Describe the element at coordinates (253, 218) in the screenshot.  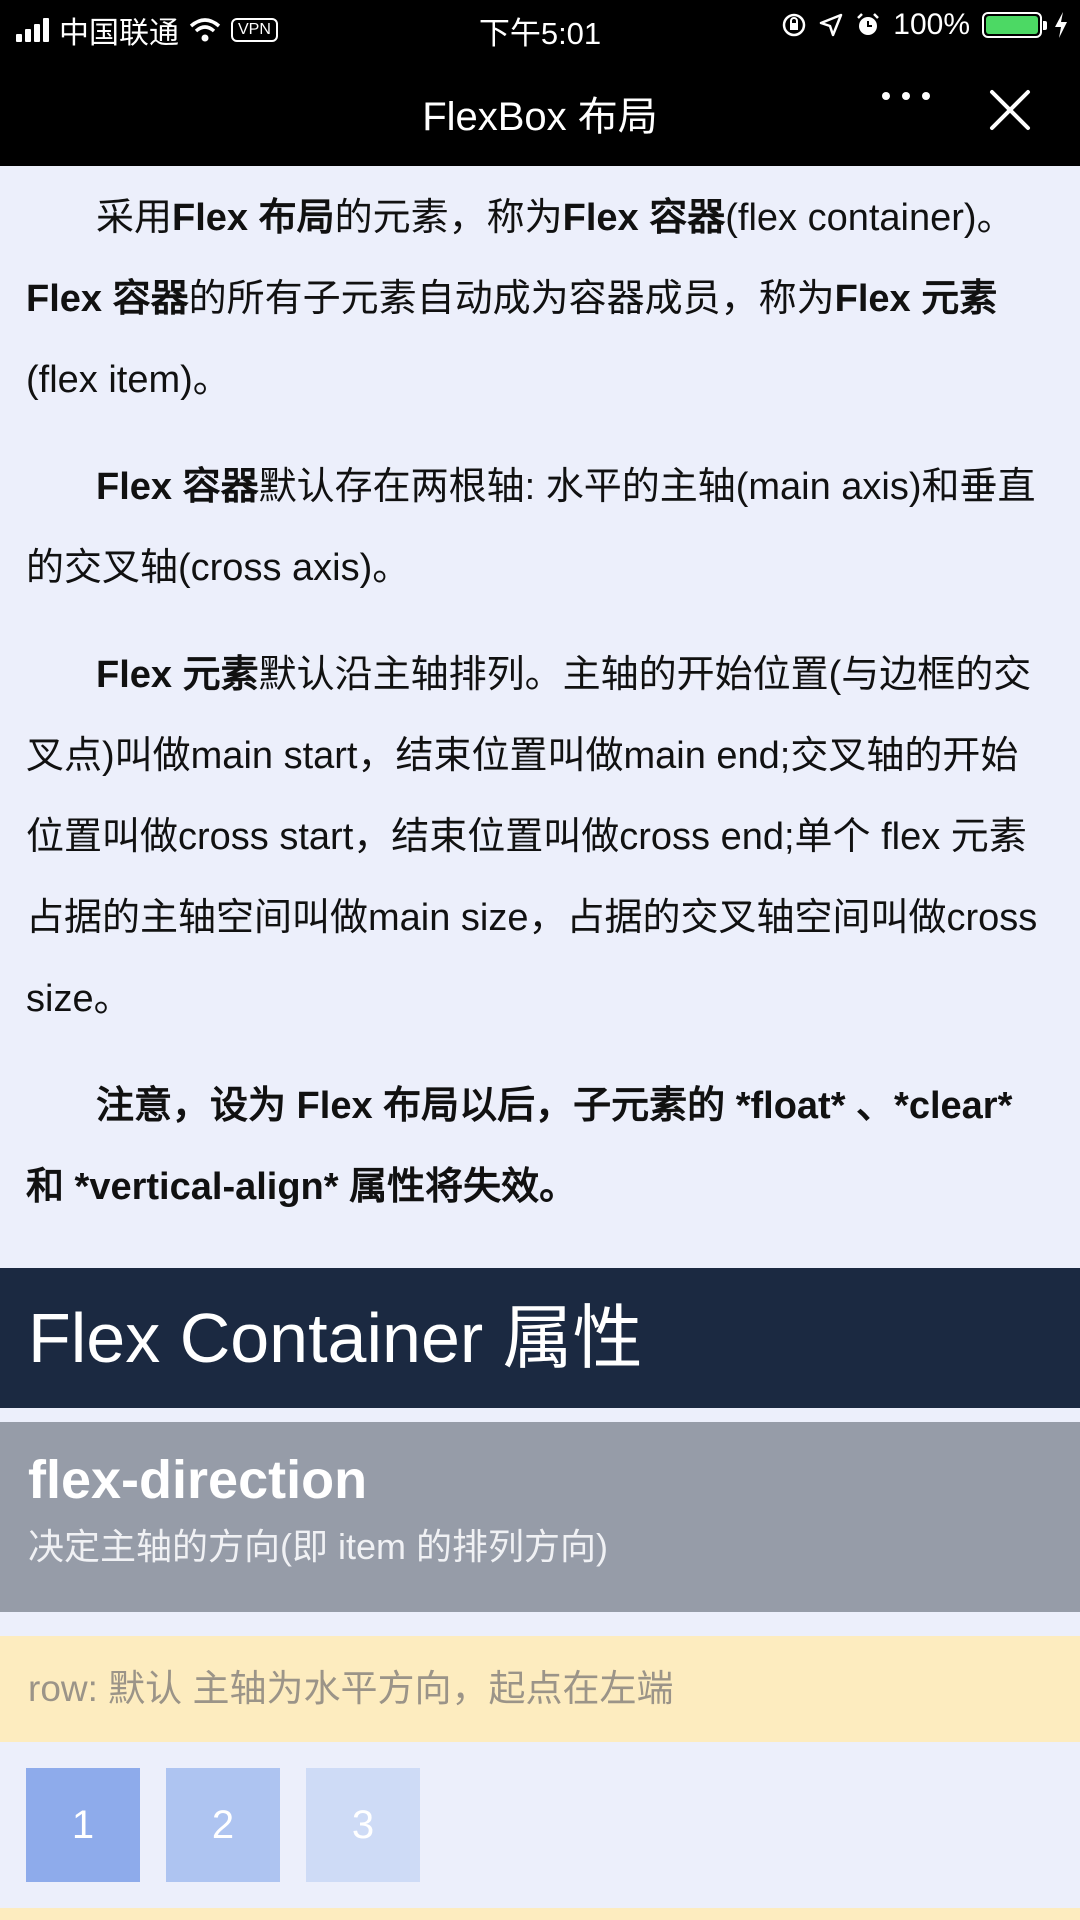
I see `bold-term: Flex 布局` at that location.